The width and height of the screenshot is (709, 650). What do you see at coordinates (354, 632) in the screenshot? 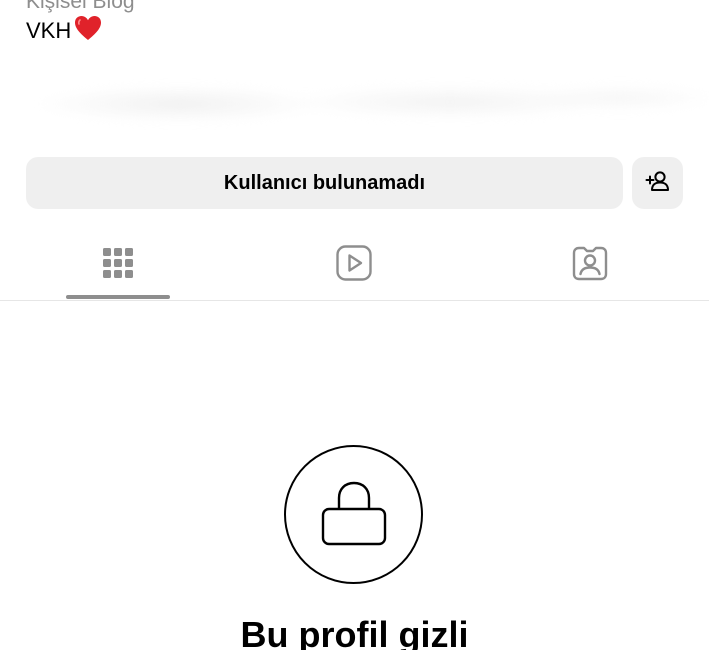
I see `private-profile-title: Bu profil gizli` at bounding box center [354, 632].